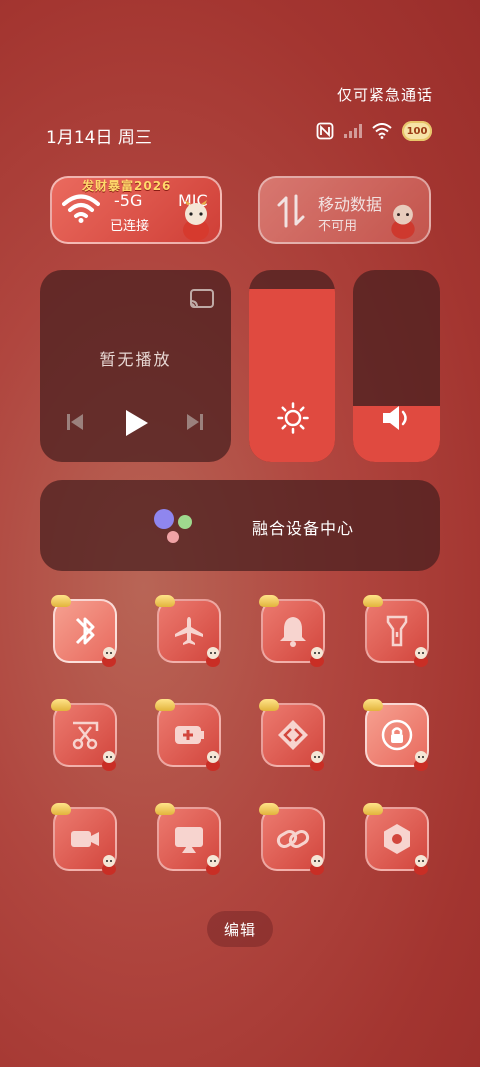 This screenshot has height=1067, width=480. I want to click on wifi-icon, so click(81, 208).